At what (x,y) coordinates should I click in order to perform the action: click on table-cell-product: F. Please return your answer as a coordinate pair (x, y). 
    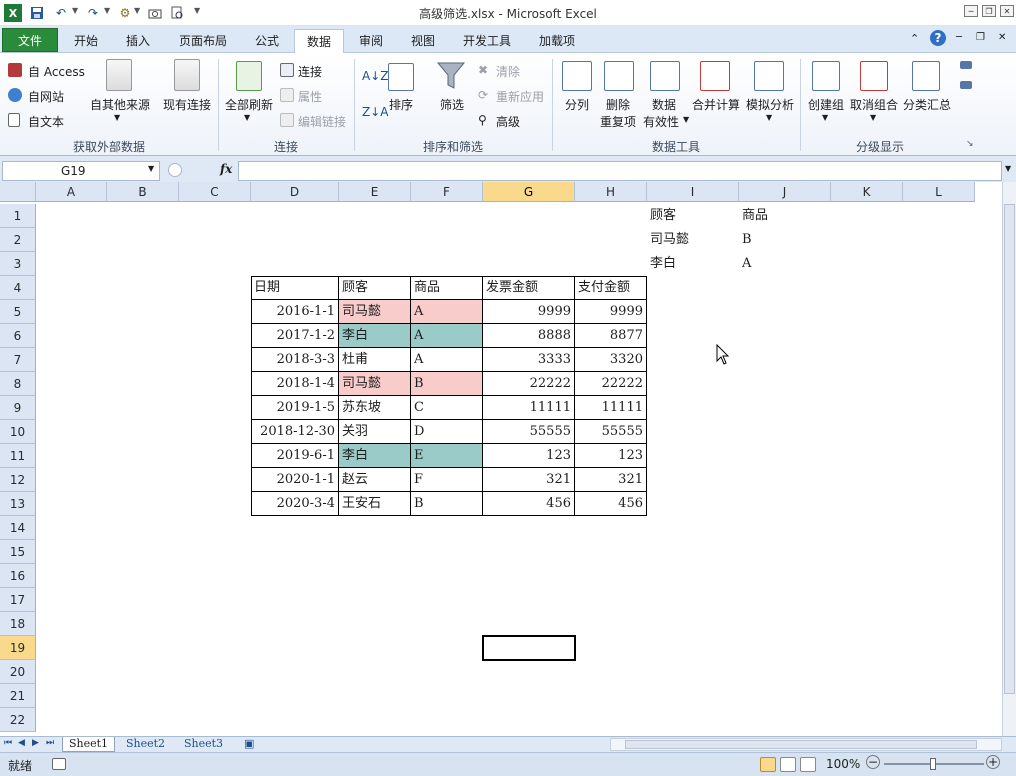
    Looking at the image, I should click on (447, 480).